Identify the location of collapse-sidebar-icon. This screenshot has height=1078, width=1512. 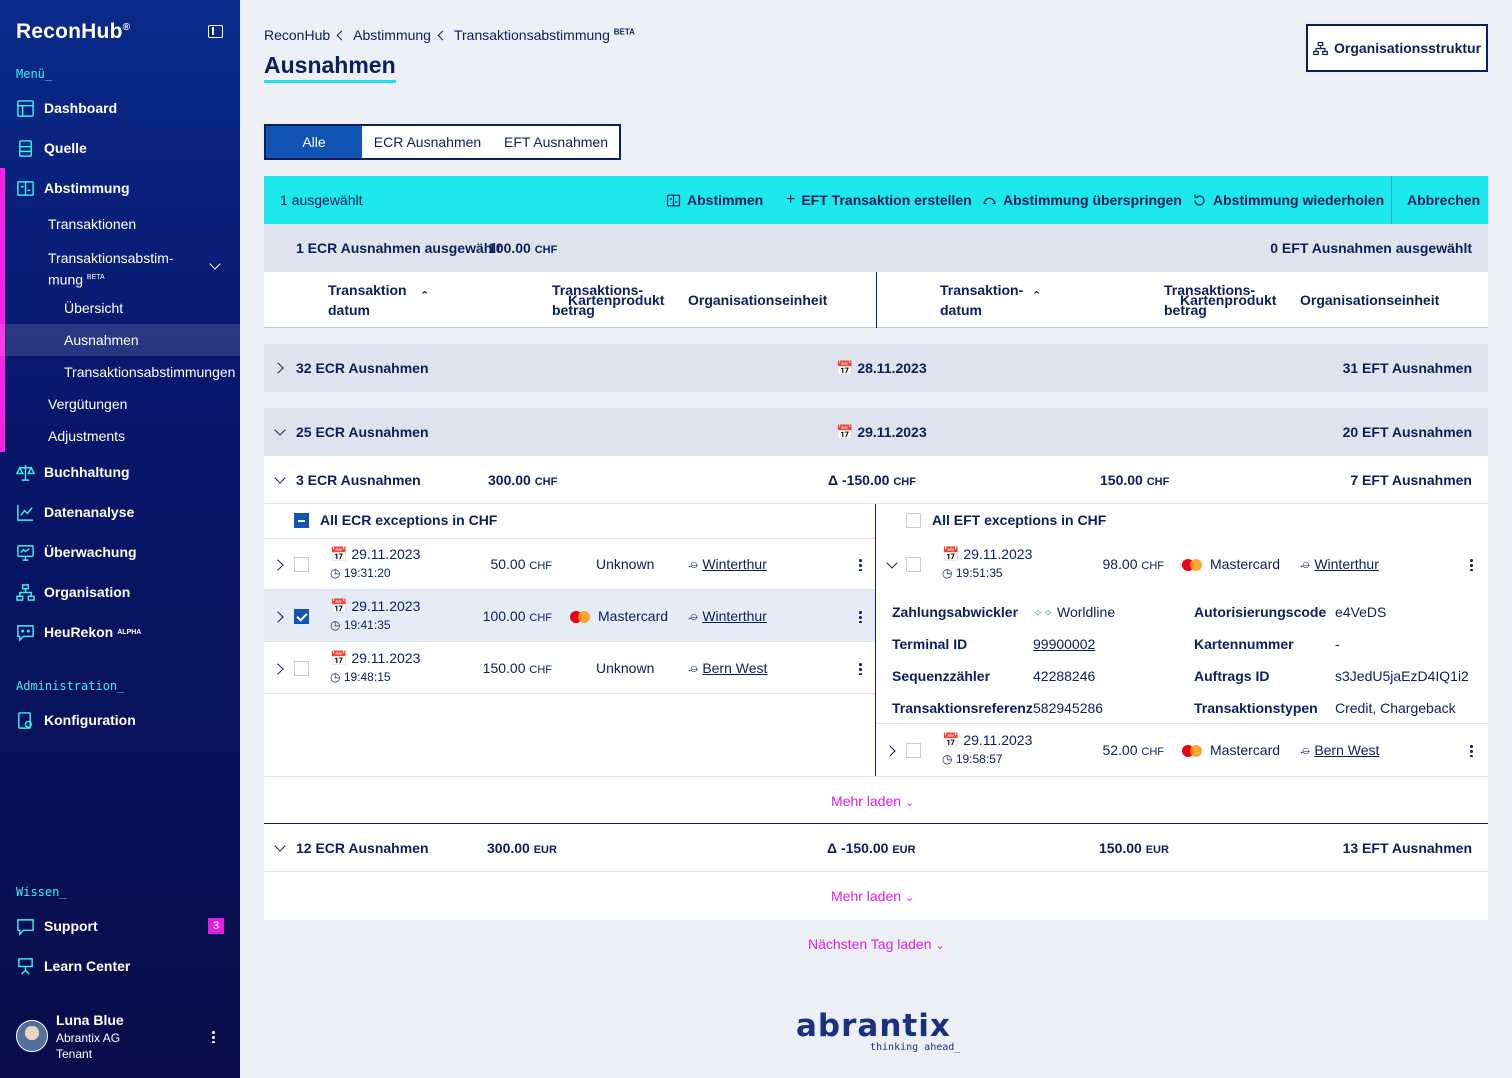
(215, 31).